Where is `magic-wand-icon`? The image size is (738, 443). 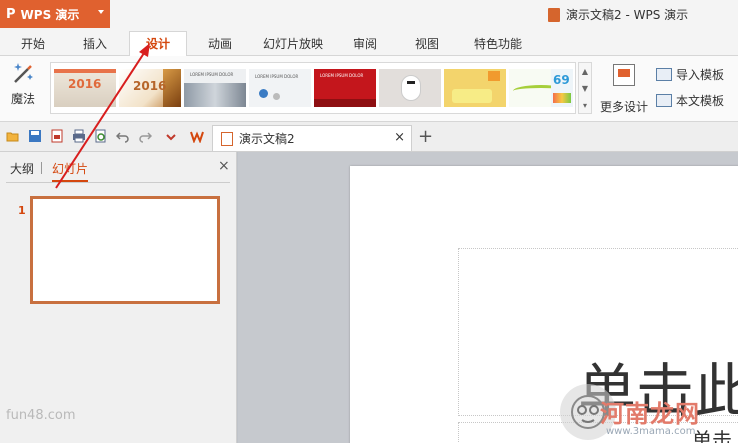
magic-wand-icon is located at coordinates (23, 73).